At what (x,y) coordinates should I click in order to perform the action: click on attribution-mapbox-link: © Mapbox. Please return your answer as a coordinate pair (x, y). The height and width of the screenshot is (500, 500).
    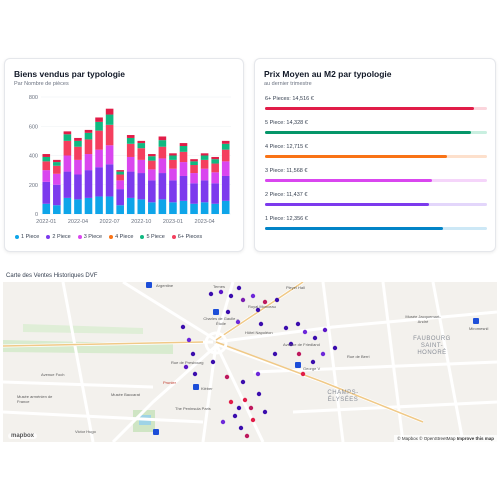
    Looking at the image, I should click on (407, 438).